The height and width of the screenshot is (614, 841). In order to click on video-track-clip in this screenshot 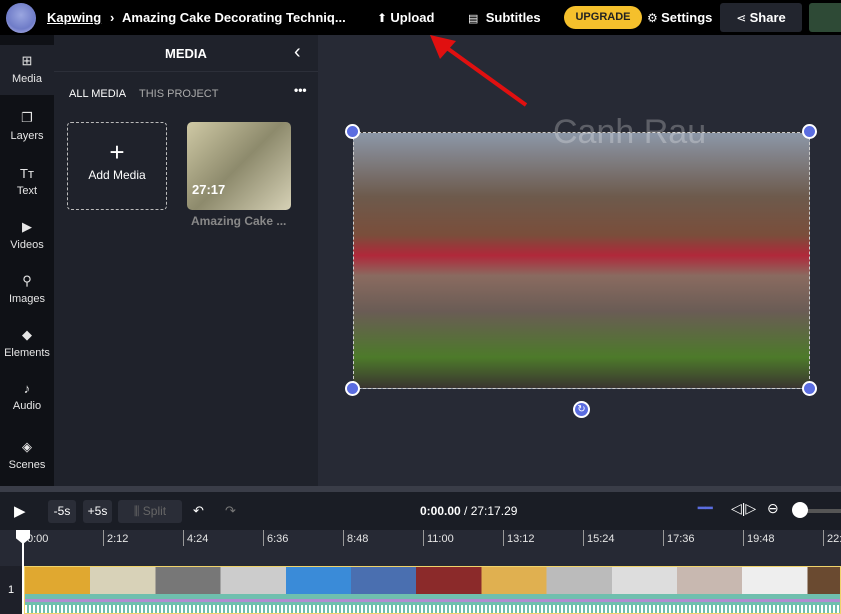, I will do `click(432, 590)`.